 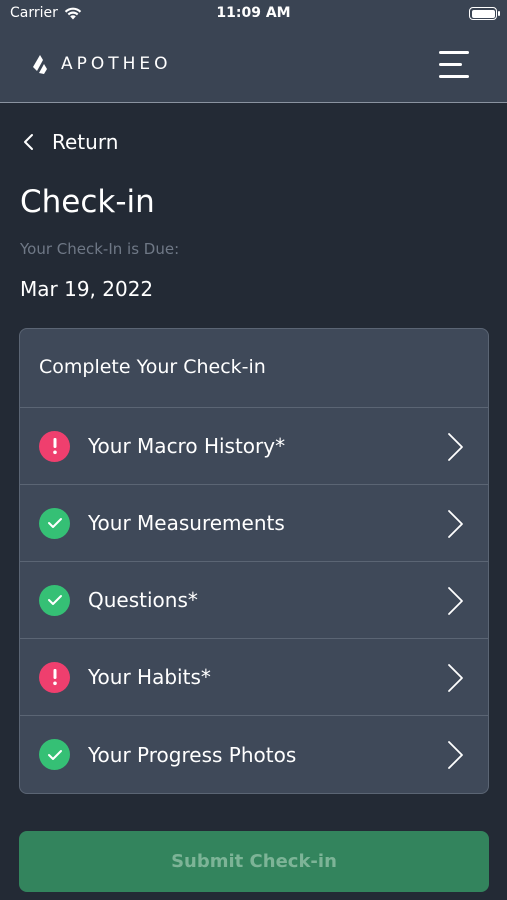 What do you see at coordinates (187, 446) in the screenshot?
I see `checkin-item-label: Your Macro History*` at bounding box center [187, 446].